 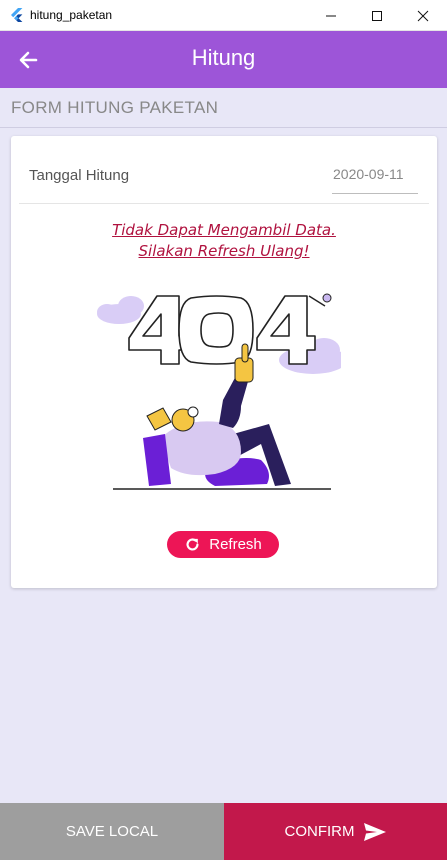 I want to click on close-button, so click(x=423, y=15).